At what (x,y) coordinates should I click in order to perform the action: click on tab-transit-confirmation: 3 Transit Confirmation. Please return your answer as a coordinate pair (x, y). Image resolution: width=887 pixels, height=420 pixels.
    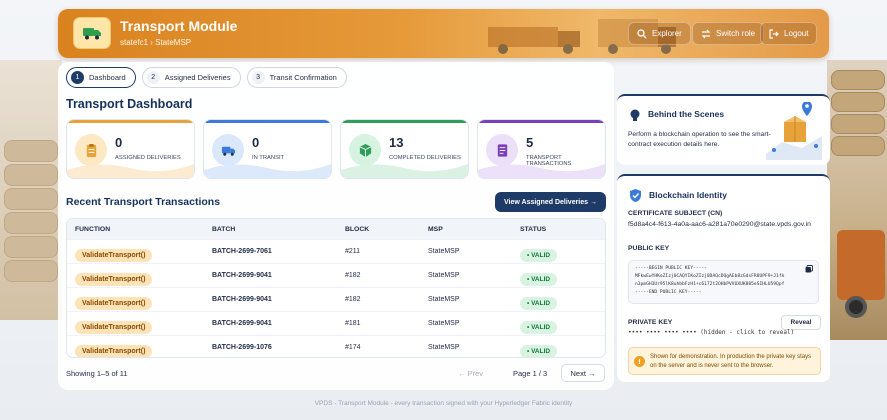
    Looking at the image, I should click on (296, 77).